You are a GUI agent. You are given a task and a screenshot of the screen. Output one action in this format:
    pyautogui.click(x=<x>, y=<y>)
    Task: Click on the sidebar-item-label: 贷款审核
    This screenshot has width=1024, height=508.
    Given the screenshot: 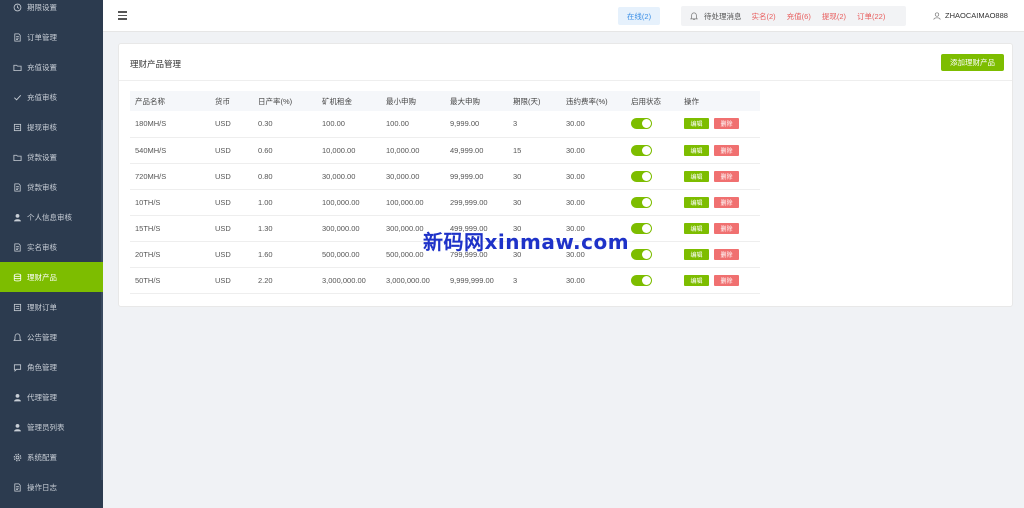 What is the action you would take?
    pyautogui.click(x=42, y=187)
    